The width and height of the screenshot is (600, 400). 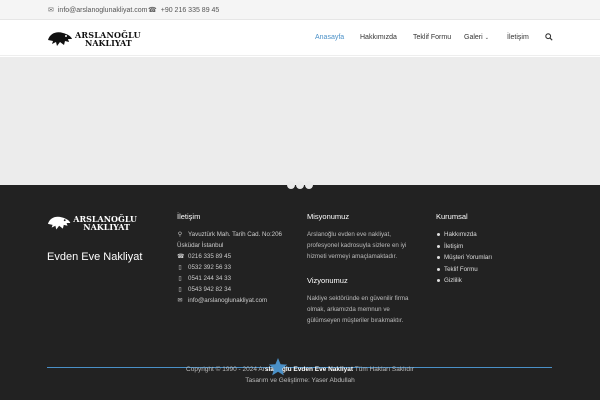 I want to click on site-logo: ARSLANOĞLU NAKLIYAT, so click(x=94, y=39).